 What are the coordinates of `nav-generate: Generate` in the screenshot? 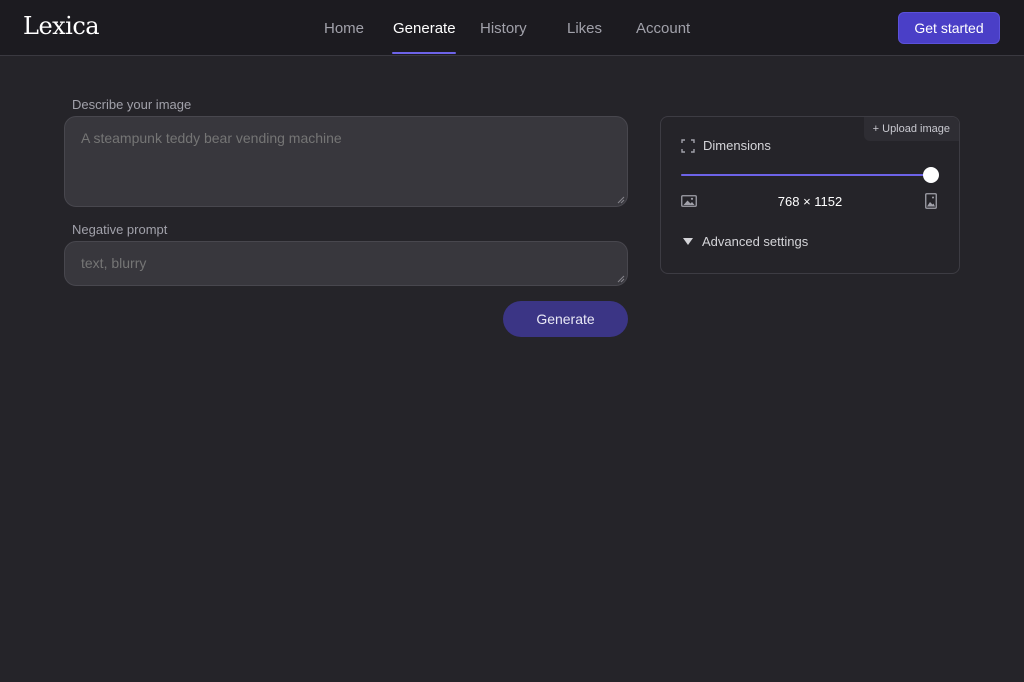 It's located at (424, 28).